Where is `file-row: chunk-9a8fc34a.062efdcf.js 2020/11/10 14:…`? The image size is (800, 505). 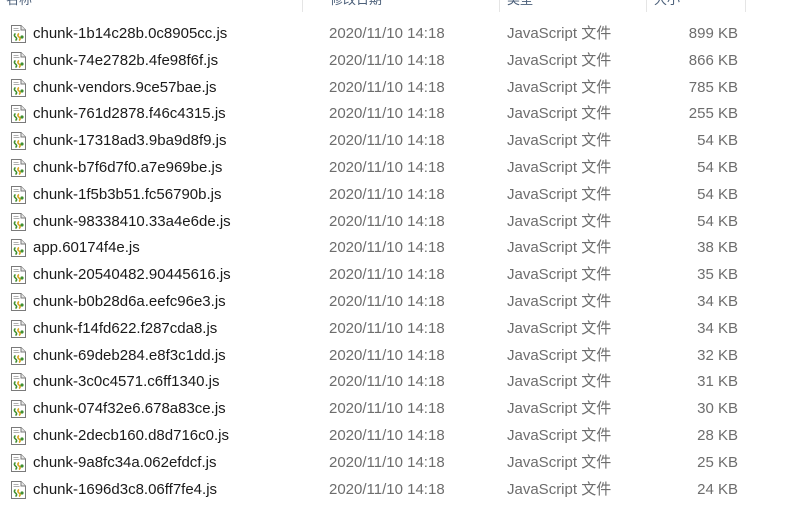 file-row: chunk-9a8fc34a.062efdcf.js 2020/11/10 14:… is located at coordinates (400, 463).